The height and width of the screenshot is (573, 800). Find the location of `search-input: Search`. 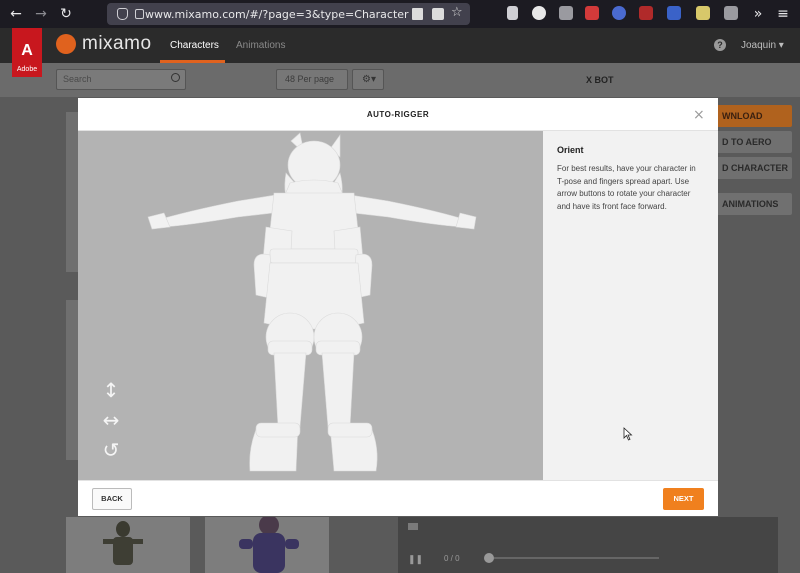

search-input: Search is located at coordinates (121, 79).